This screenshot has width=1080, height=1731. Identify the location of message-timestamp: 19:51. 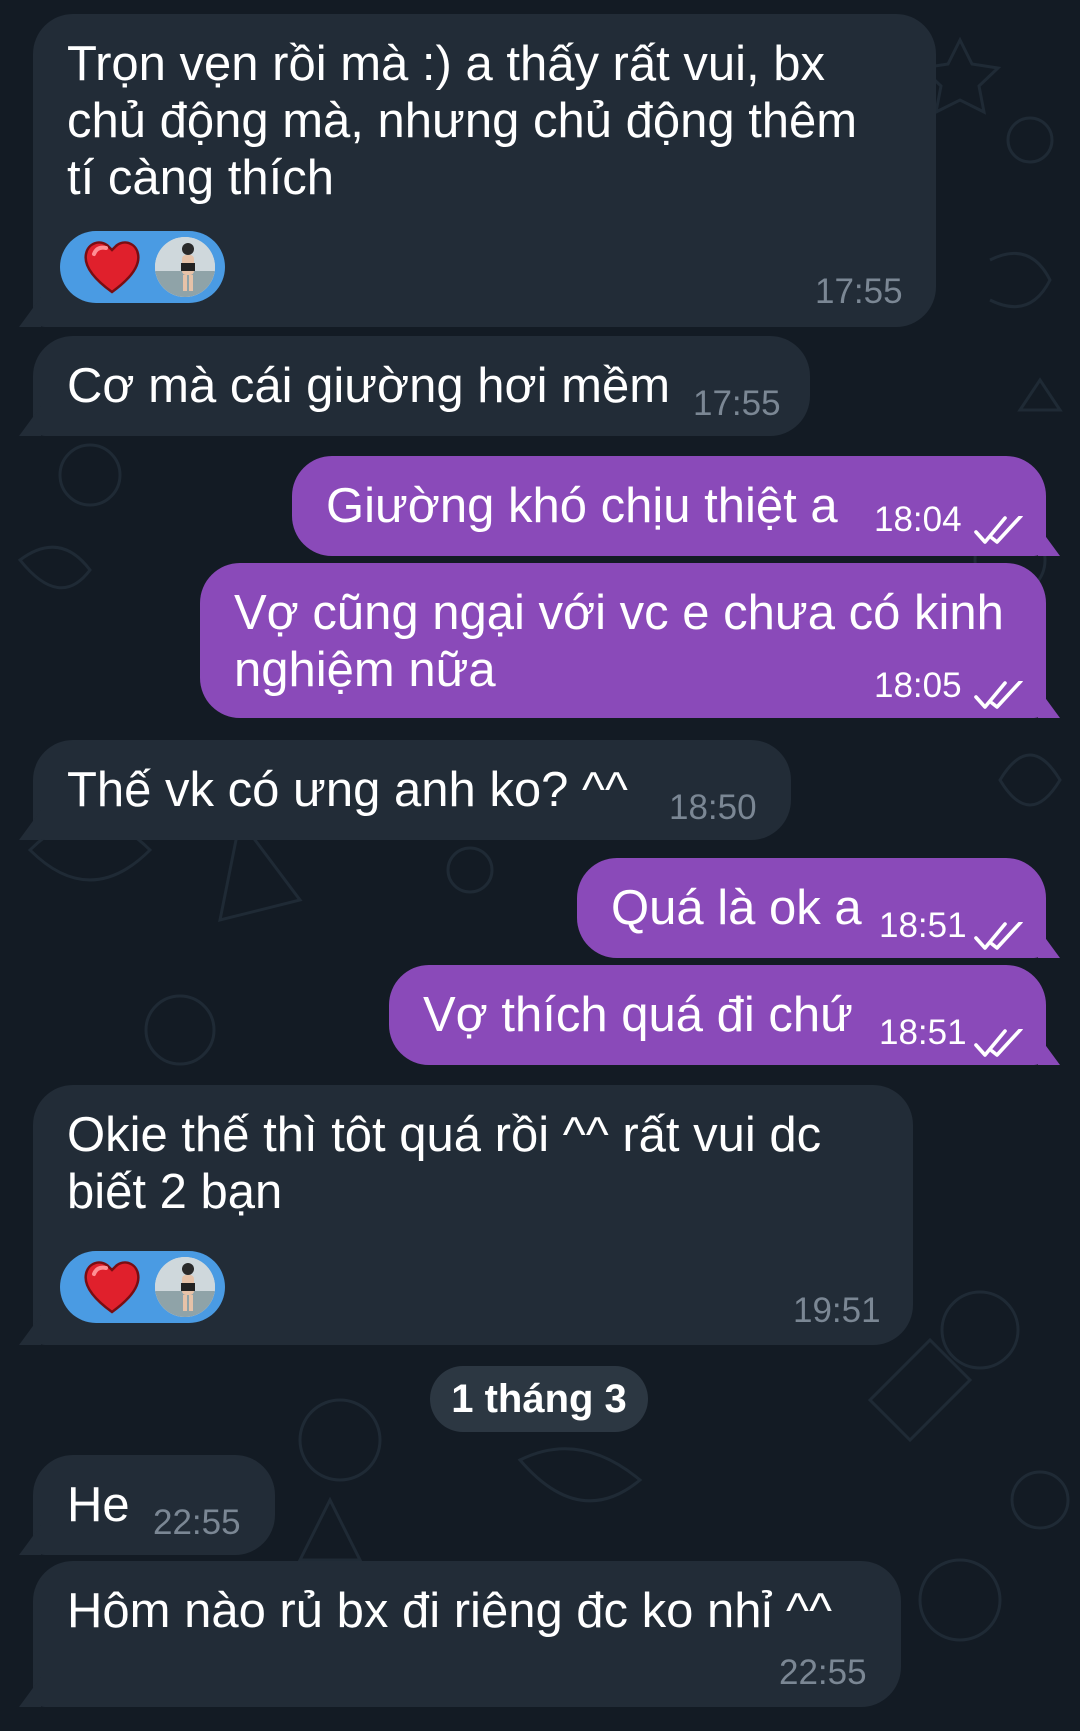
(837, 1310).